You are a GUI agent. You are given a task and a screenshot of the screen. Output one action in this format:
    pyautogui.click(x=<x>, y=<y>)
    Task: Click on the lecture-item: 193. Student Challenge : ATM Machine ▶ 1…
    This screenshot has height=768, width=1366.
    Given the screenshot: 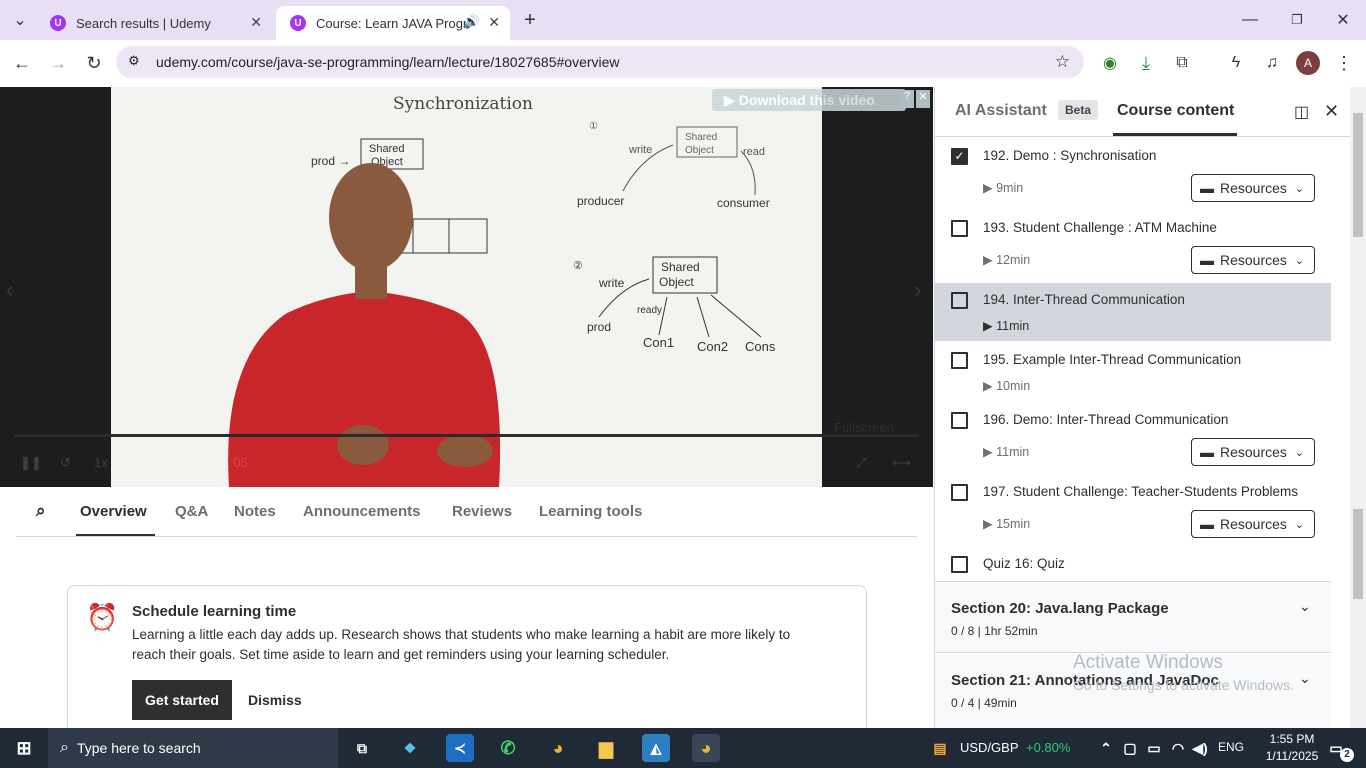 What is the action you would take?
    pyautogui.click(x=1133, y=247)
    